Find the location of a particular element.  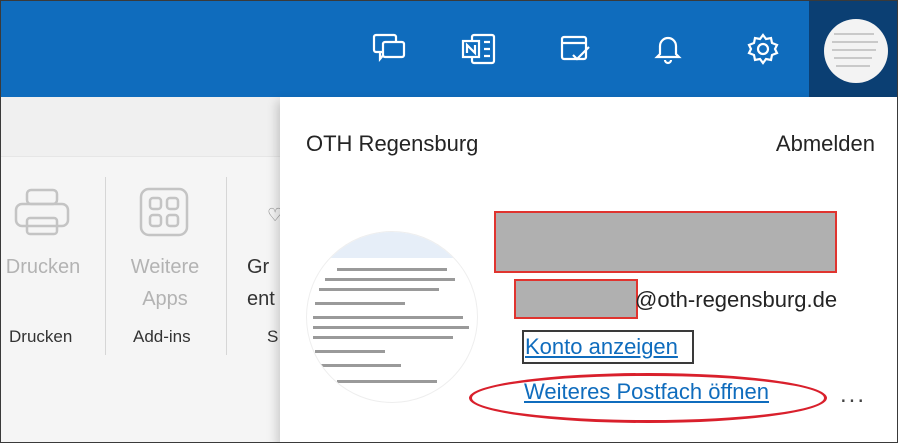

group-label-addins: Add-ins is located at coordinates (162, 336).